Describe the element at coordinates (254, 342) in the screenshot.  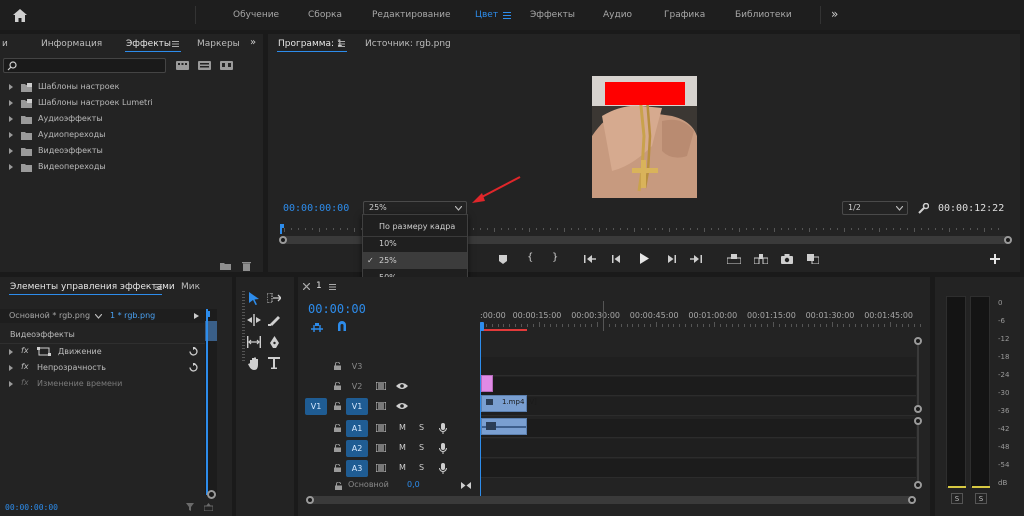
I see `slip-tool-icon` at that location.